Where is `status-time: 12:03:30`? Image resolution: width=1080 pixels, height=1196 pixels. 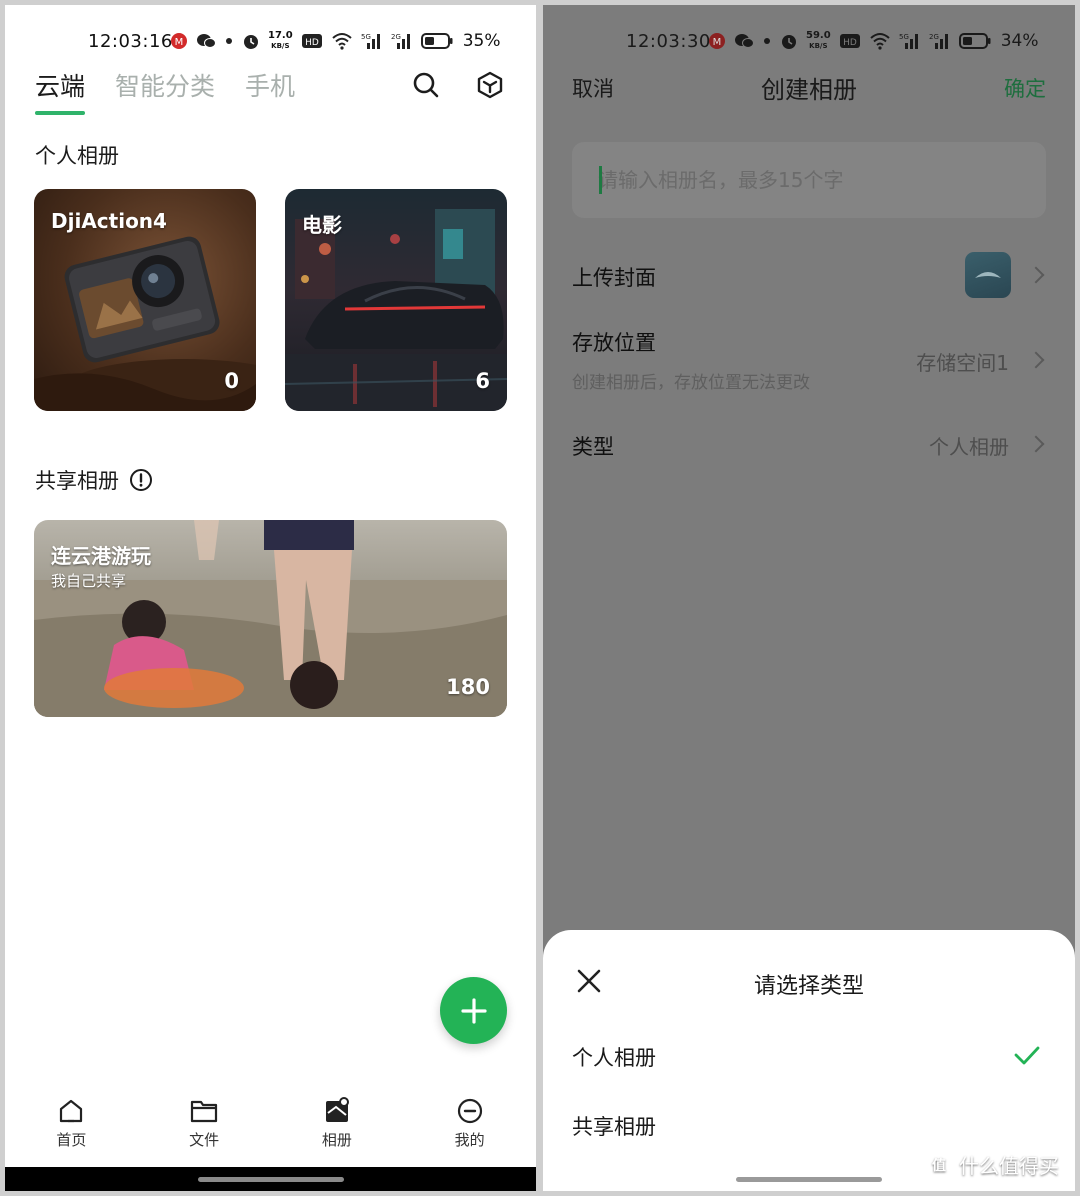
status-time: 12:03:30 is located at coordinates (668, 41).